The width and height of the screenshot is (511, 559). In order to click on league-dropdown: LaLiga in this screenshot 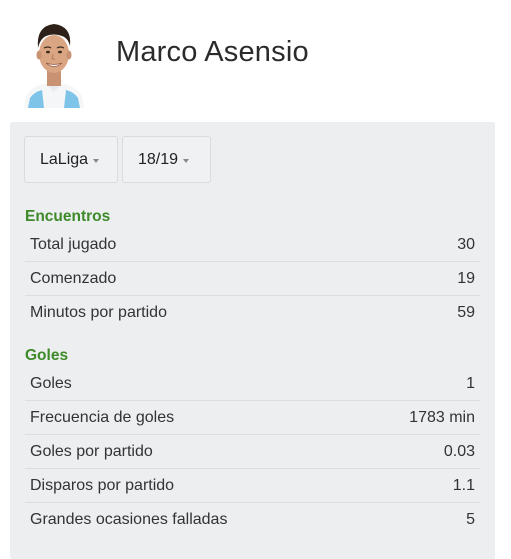, I will do `click(71, 159)`.